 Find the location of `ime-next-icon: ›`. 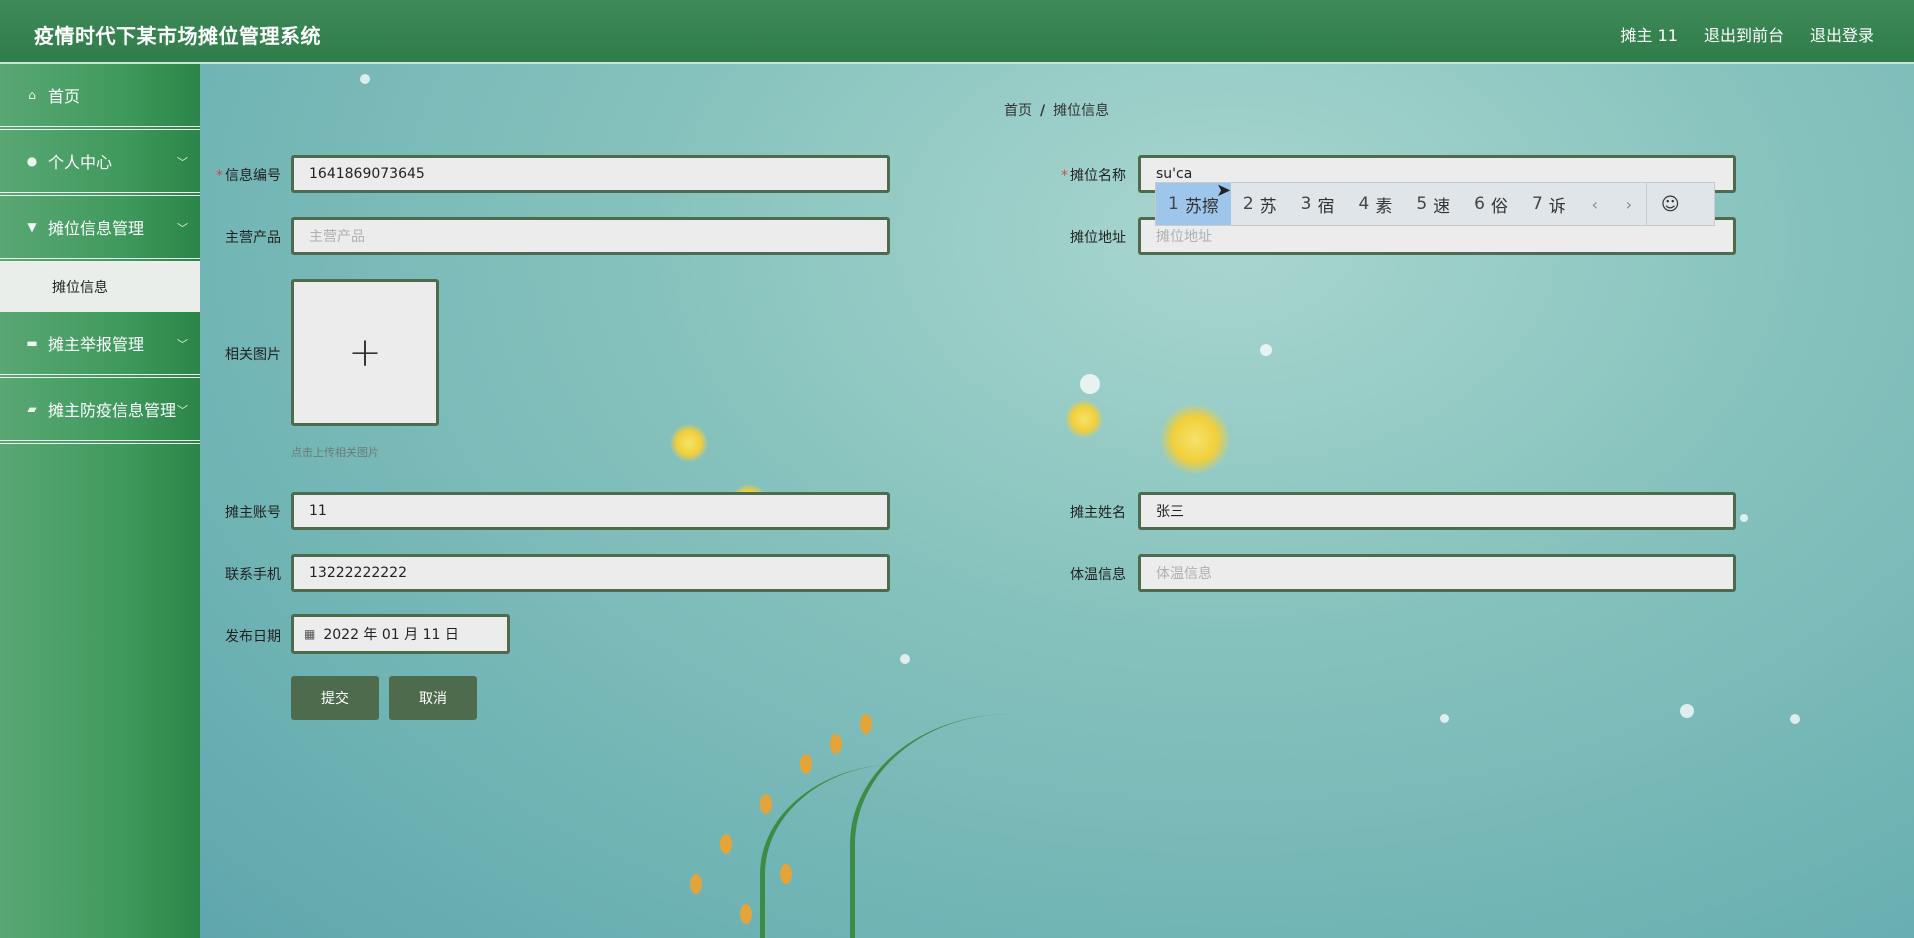

ime-next-icon: › is located at coordinates (1629, 204).